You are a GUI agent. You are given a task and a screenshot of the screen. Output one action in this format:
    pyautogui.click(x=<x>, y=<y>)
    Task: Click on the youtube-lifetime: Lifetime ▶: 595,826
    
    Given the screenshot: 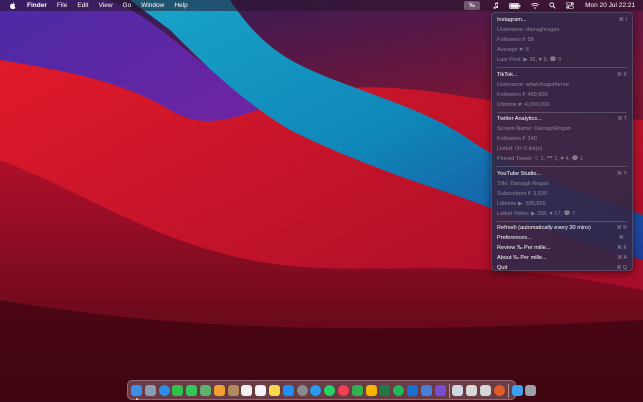 What is the action you would take?
    pyautogui.click(x=521, y=203)
    